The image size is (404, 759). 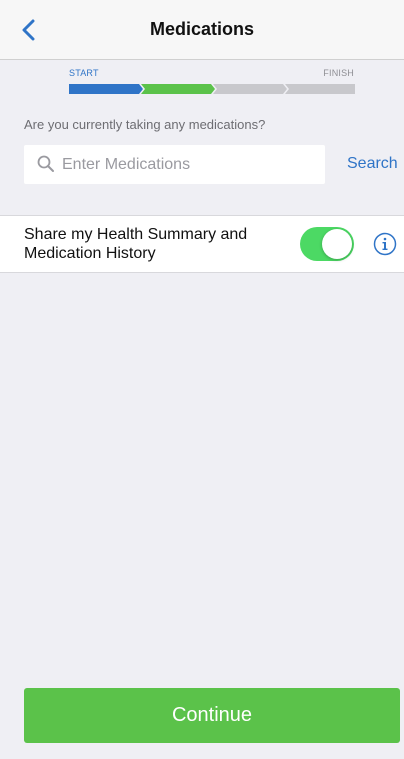 I want to click on progress-start-label: START, so click(x=84, y=73).